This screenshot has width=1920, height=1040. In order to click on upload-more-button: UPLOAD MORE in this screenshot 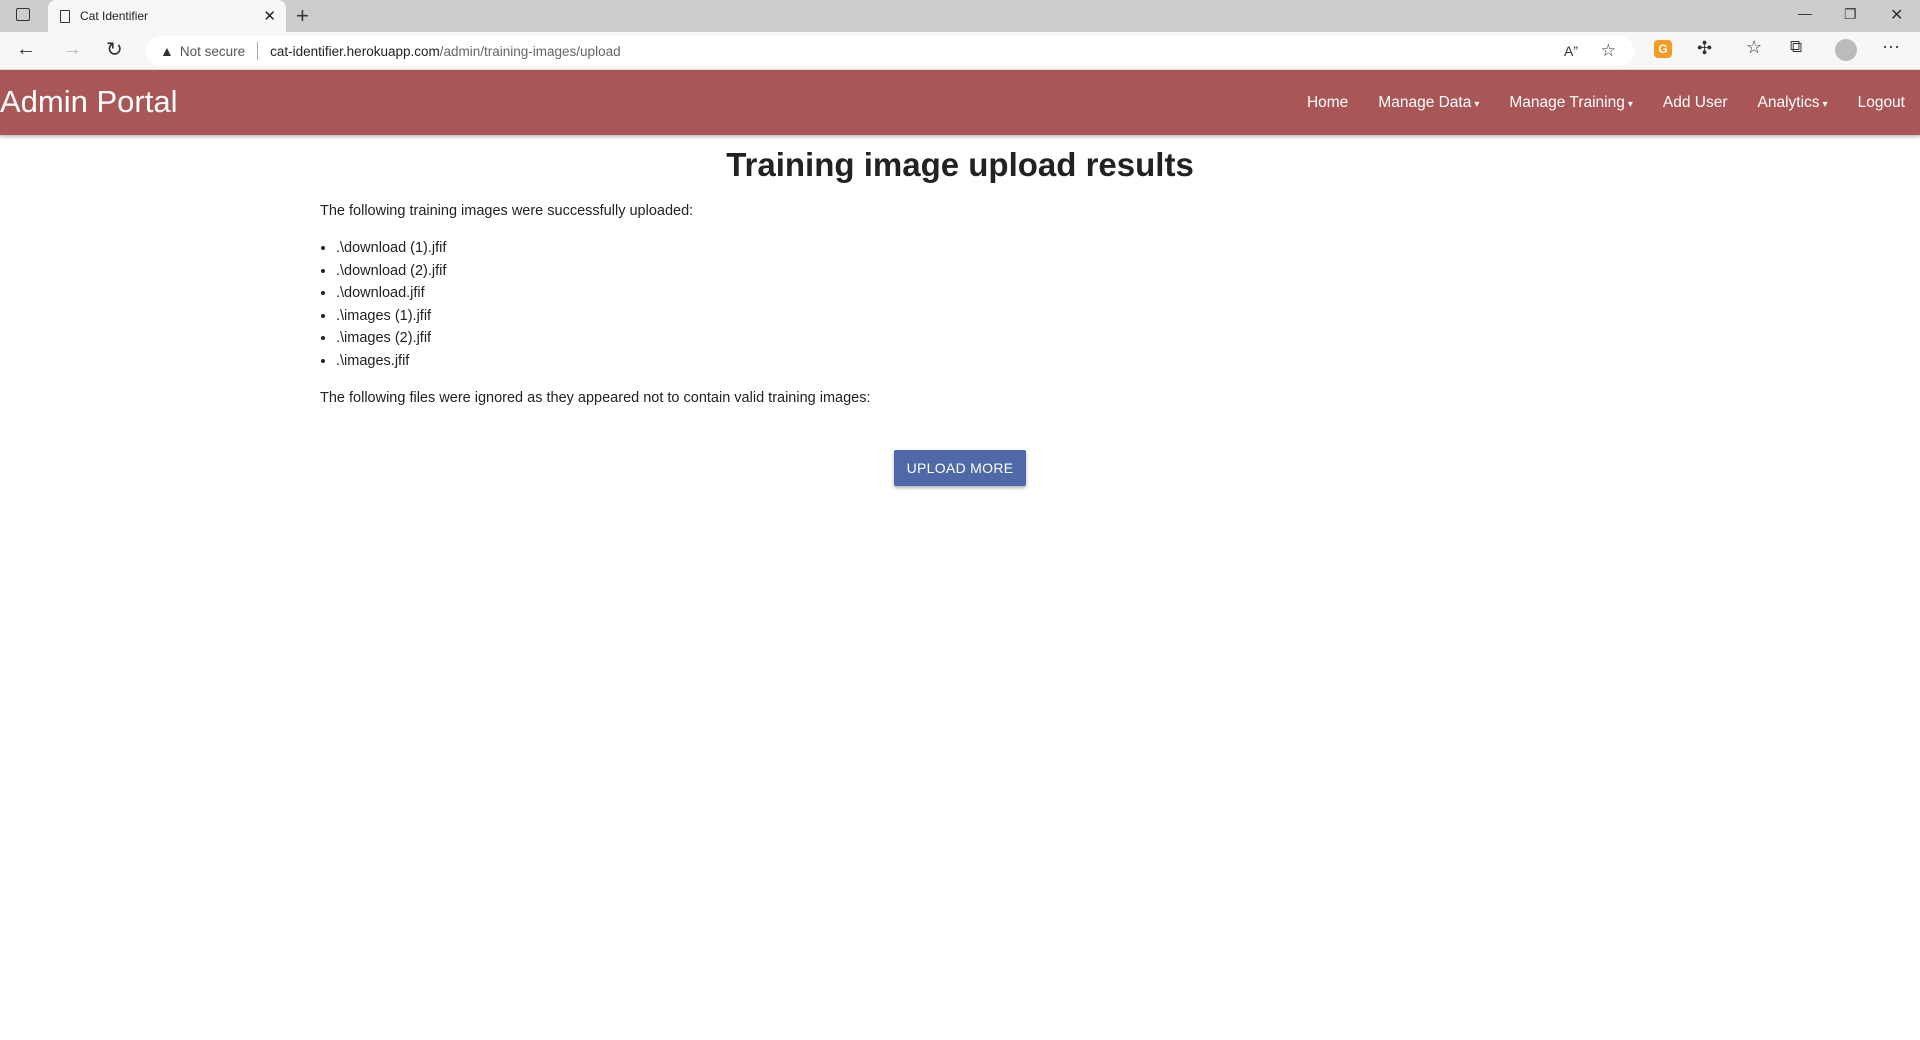, I will do `click(960, 468)`.